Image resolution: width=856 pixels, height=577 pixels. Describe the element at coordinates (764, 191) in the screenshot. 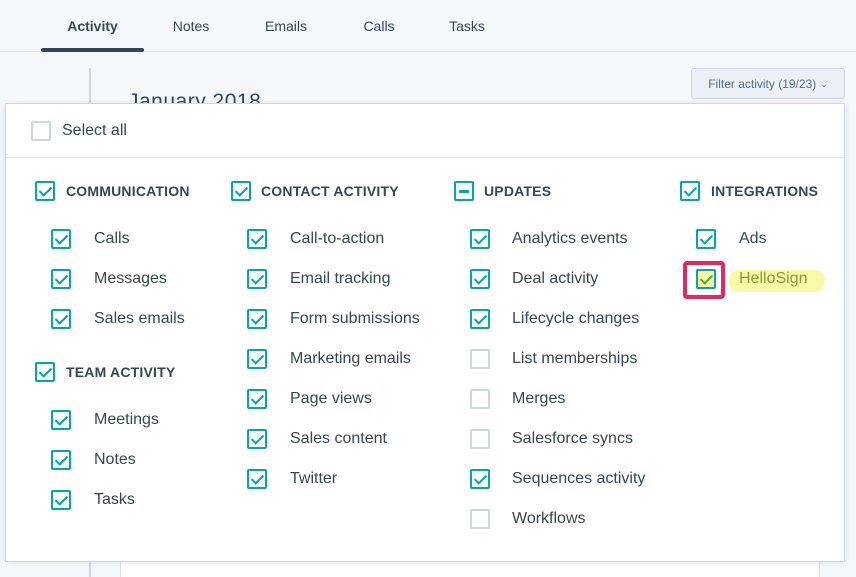

I see `group-label-integrations: INTEGRATIONS` at that location.